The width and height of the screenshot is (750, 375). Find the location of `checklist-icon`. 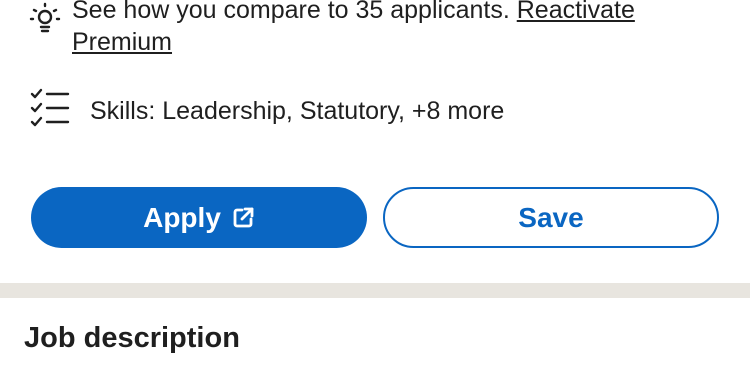

checklist-icon is located at coordinates (59, 110).